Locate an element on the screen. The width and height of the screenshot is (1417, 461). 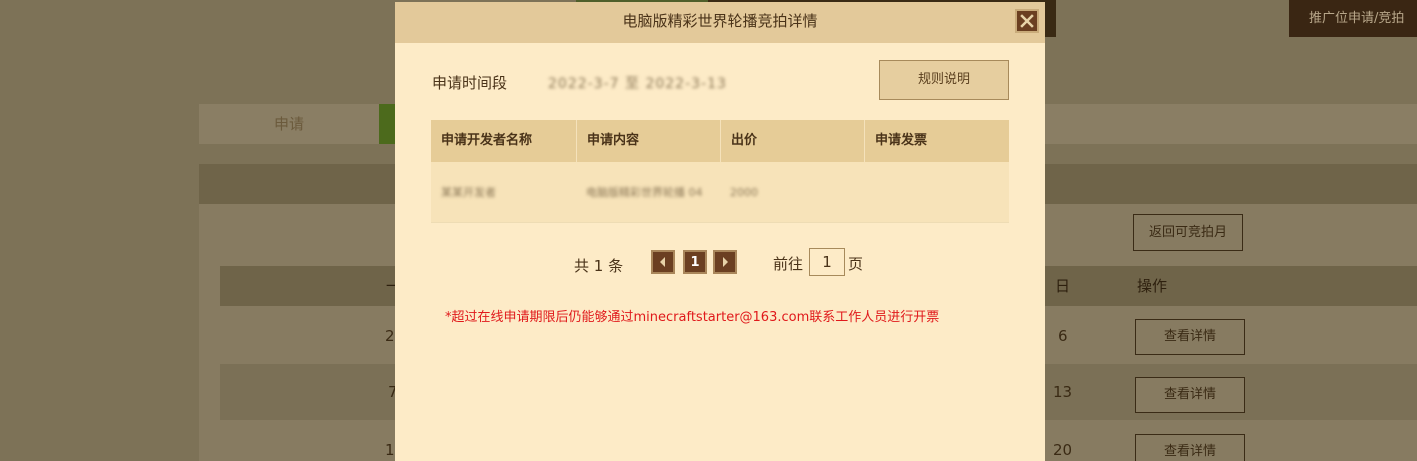
table-header: 申请开发者名称 申请内容 出价 申请发票 is located at coordinates (720, 141).